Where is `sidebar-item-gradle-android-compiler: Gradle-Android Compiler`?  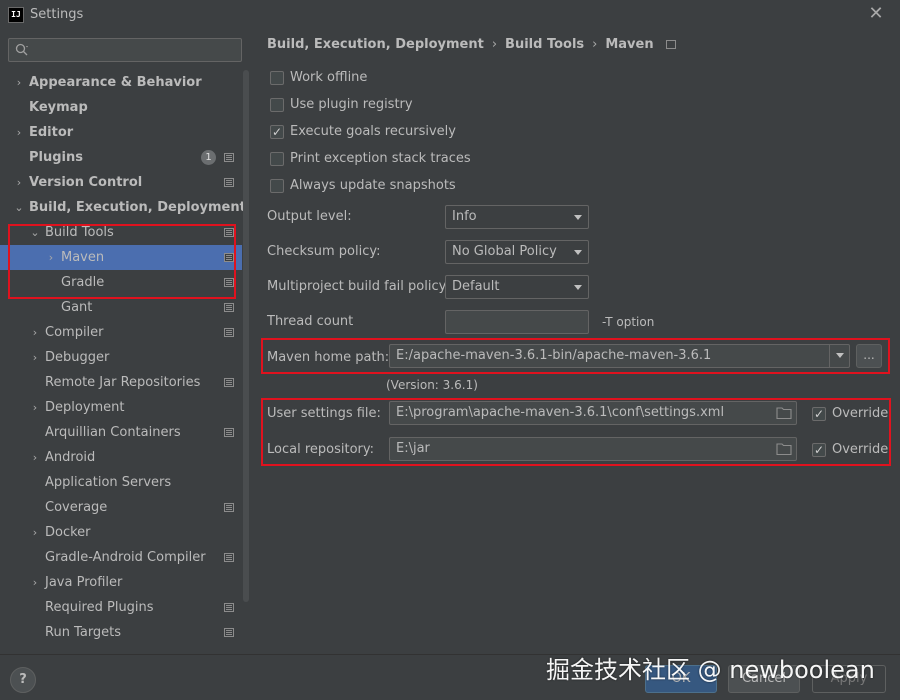 sidebar-item-gradle-android-compiler: Gradle-Android Compiler is located at coordinates (121, 557).